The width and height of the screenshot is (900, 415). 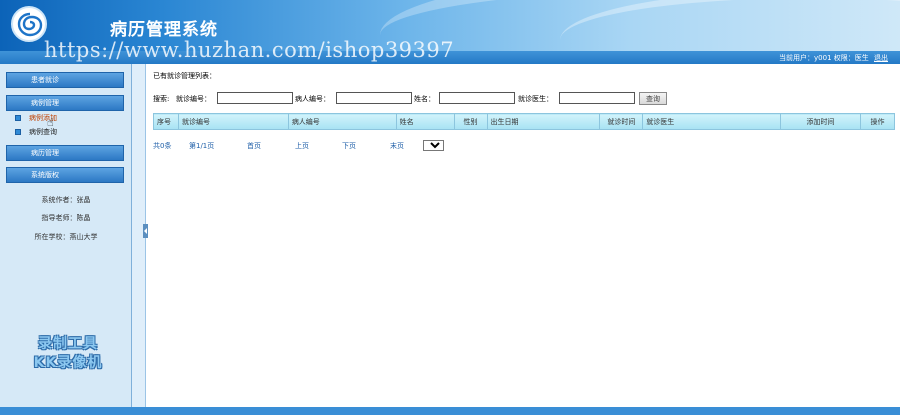 What do you see at coordinates (166, 121) in the screenshot?
I see `col-index: 序号` at bounding box center [166, 121].